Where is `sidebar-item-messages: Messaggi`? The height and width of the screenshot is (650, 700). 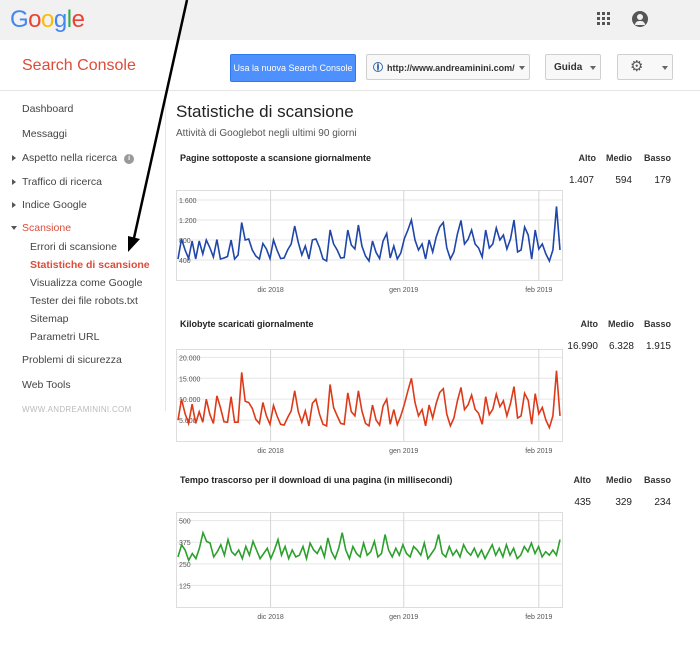 sidebar-item-messages: Messaggi is located at coordinates (44, 134).